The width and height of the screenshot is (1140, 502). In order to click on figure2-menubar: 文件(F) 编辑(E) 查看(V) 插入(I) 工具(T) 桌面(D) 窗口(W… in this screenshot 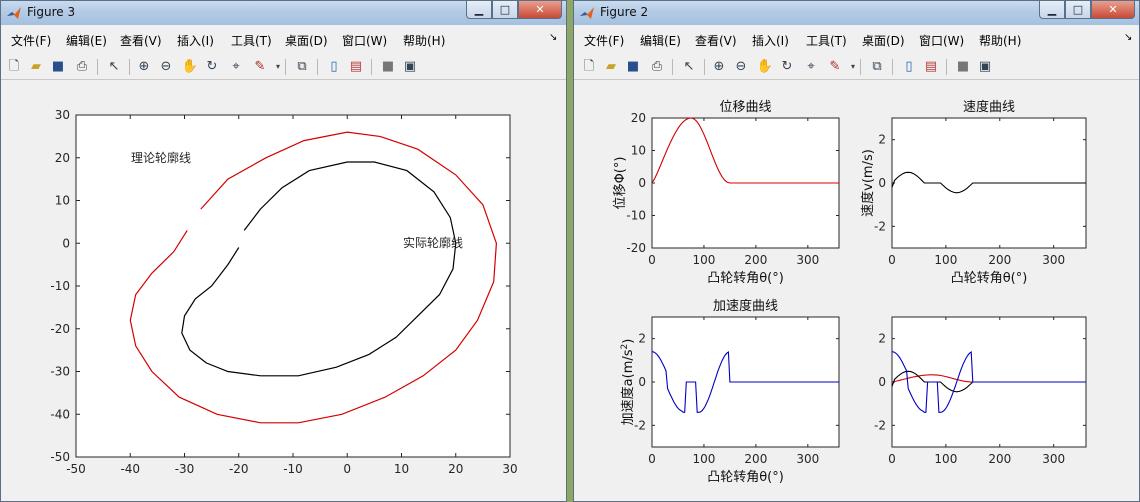, I will do `click(856, 40)`.